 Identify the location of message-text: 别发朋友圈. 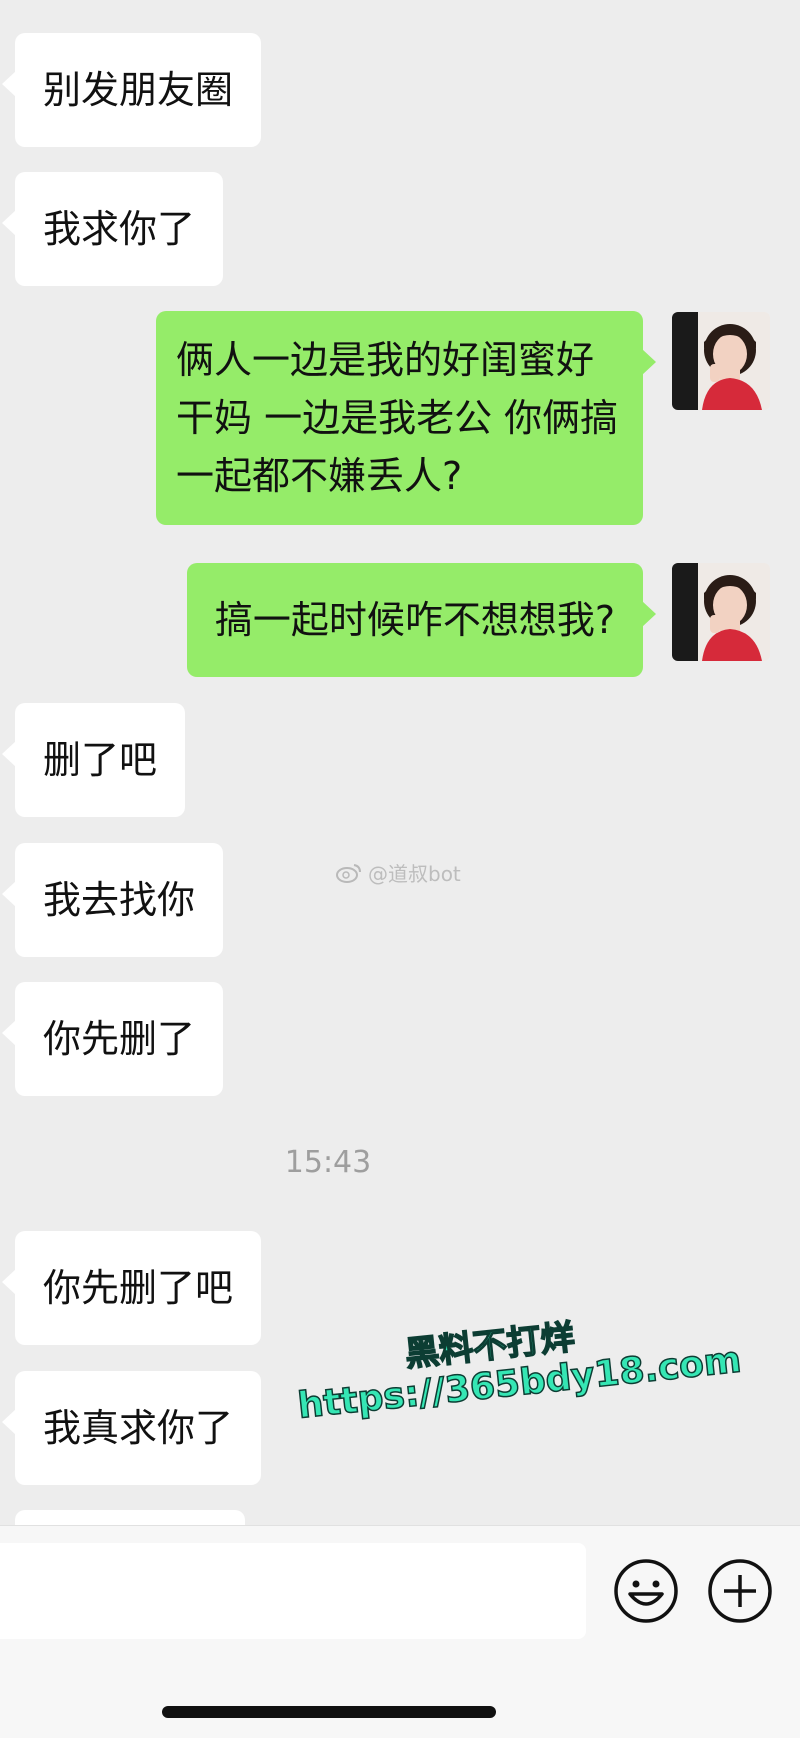
(138, 90).